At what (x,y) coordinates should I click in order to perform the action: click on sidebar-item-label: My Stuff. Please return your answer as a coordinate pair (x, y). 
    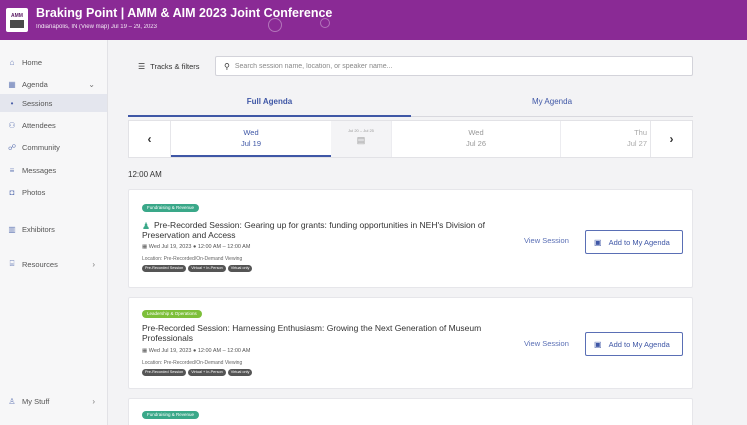
    Looking at the image, I should click on (36, 401).